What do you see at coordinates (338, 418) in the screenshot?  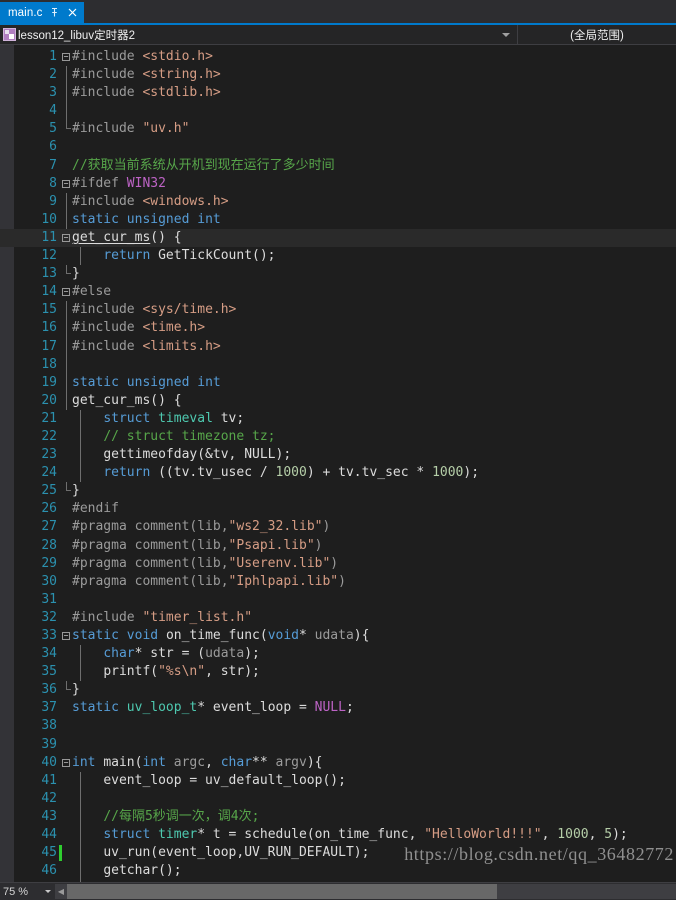 I see `code-line: 21 struct timeval tv;` at bounding box center [338, 418].